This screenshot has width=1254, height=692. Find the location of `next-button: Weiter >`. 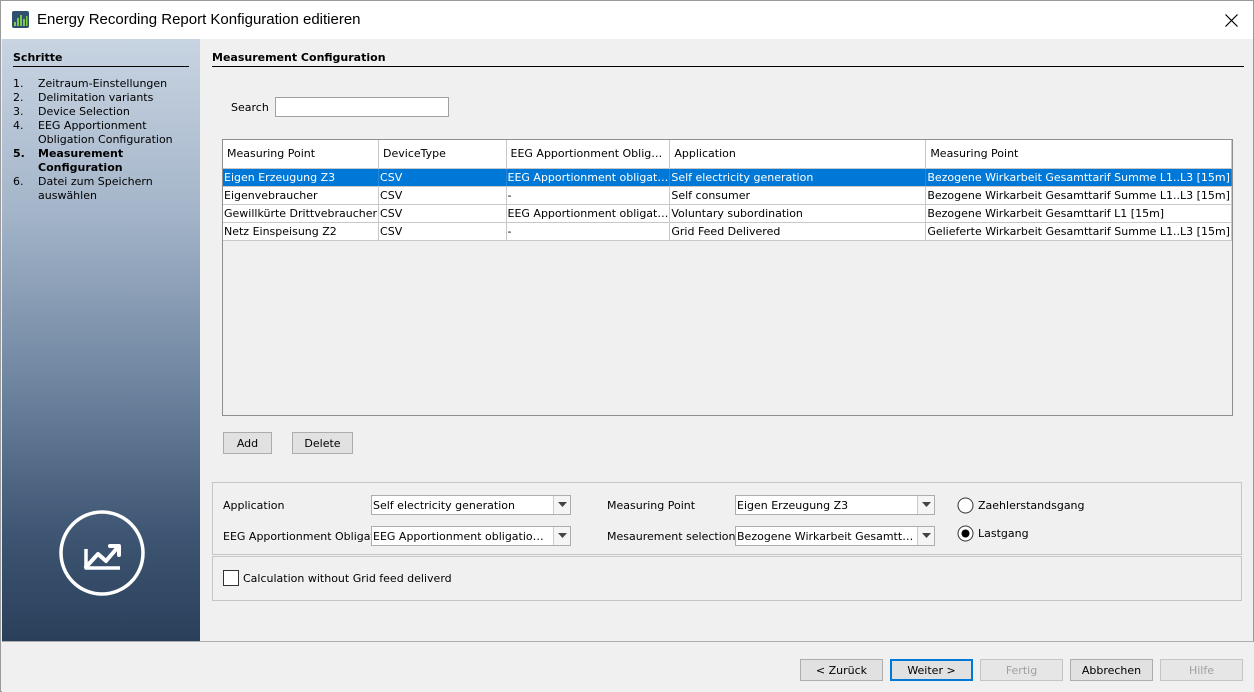

next-button: Weiter > is located at coordinates (931, 670).